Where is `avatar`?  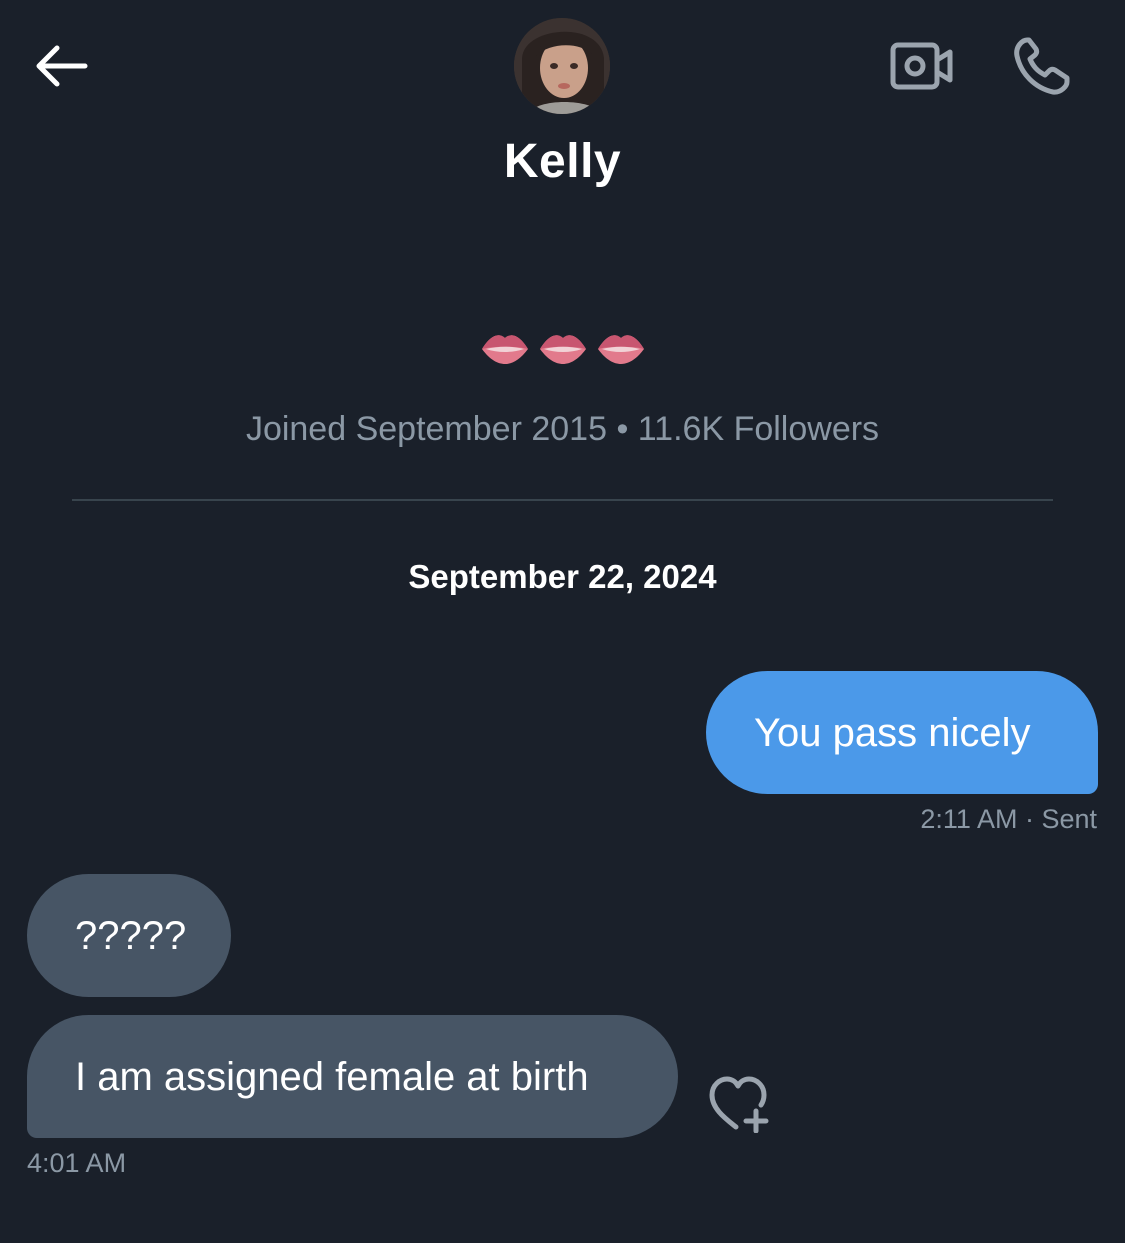
avatar is located at coordinates (562, 66).